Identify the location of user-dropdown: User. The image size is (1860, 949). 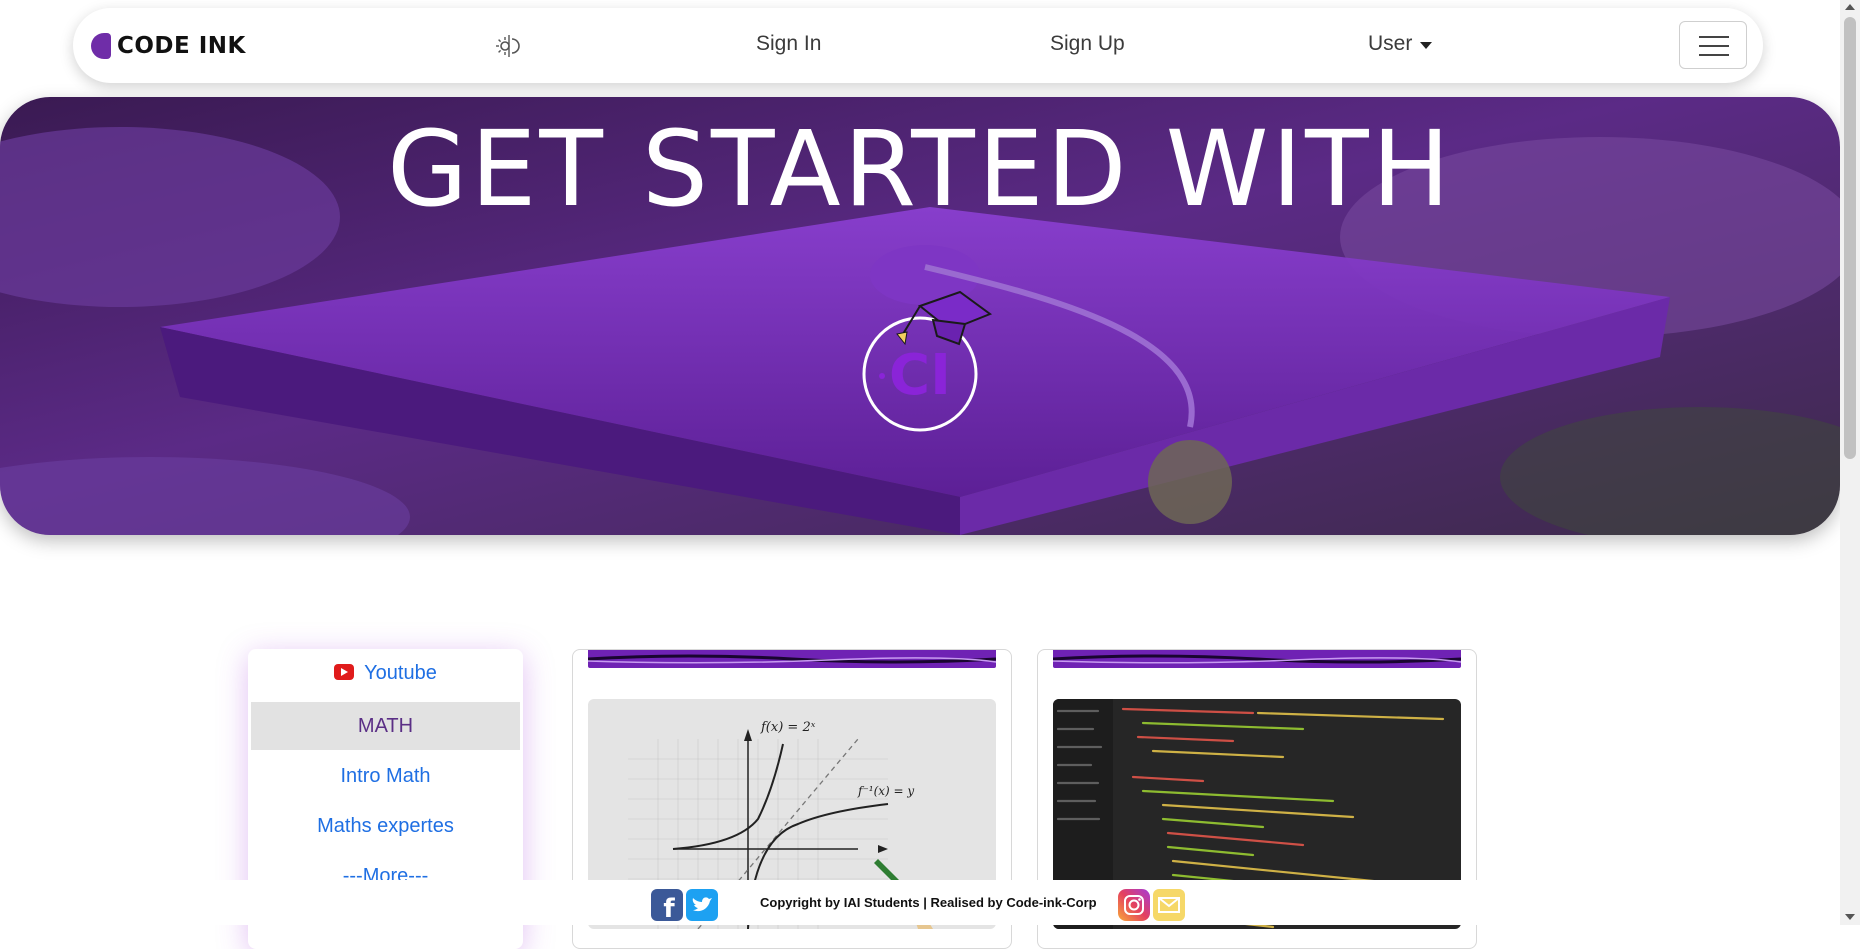
(1400, 44).